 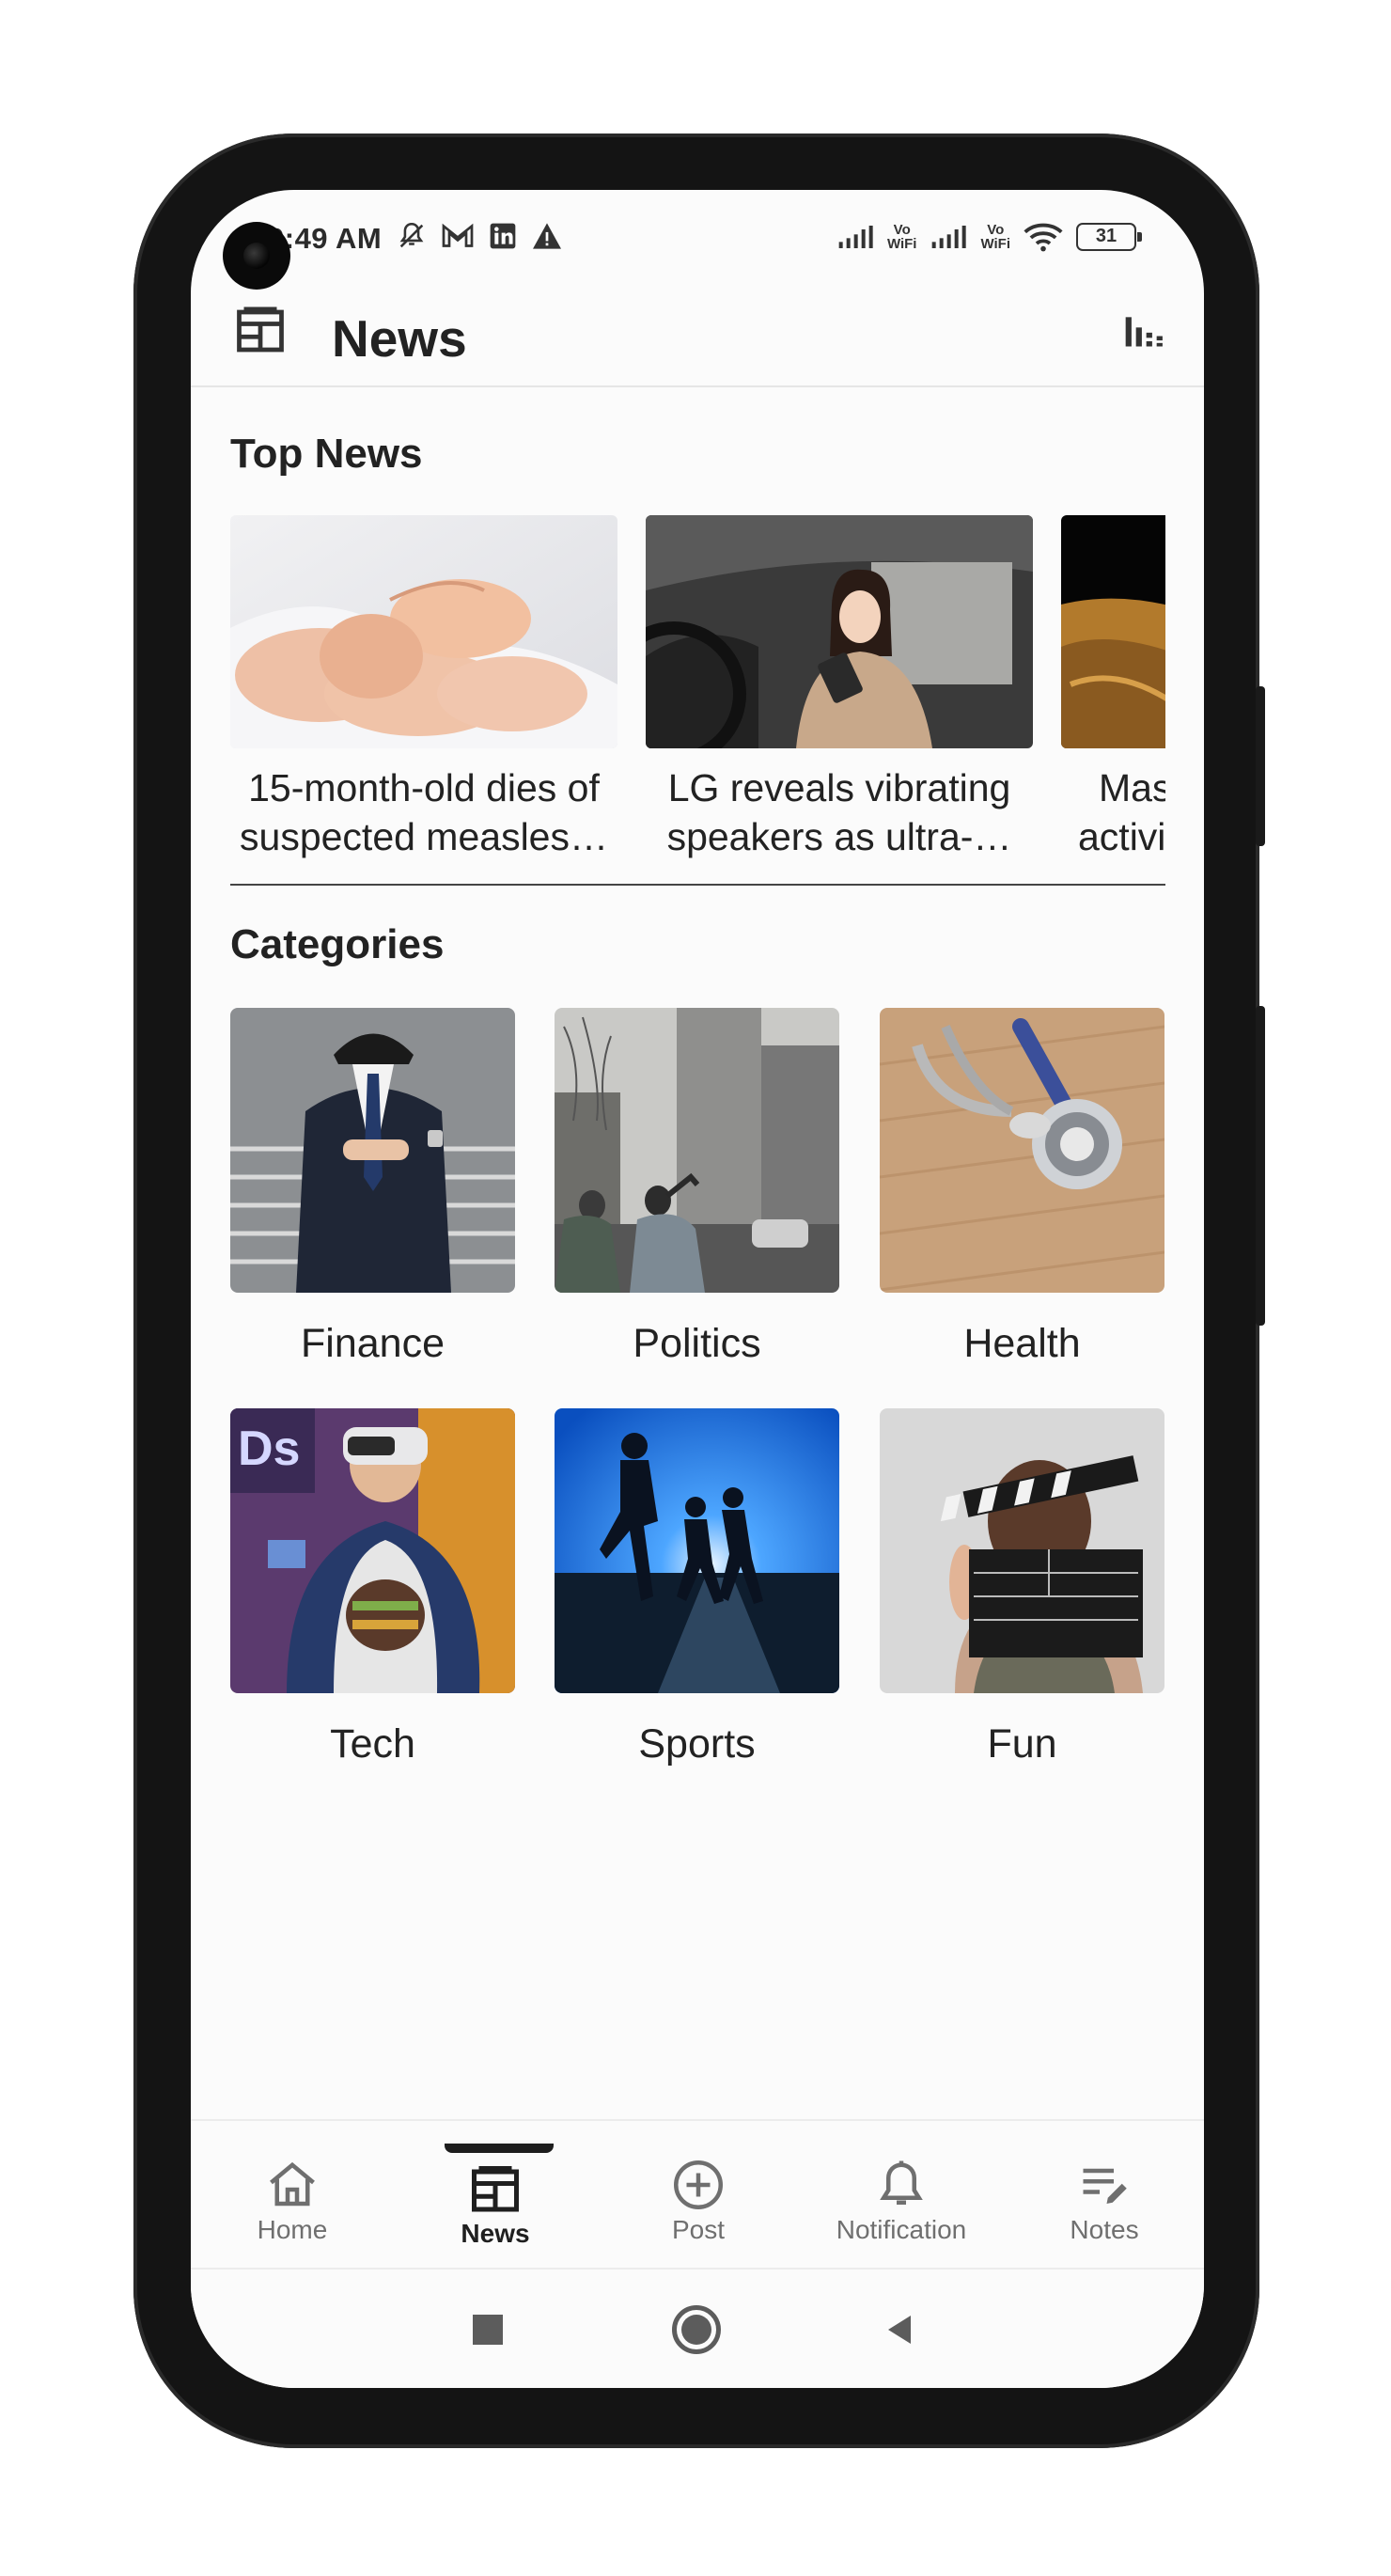 What do you see at coordinates (1261, 1166) in the screenshot?
I see `power-button` at bounding box center [1261, 1166].